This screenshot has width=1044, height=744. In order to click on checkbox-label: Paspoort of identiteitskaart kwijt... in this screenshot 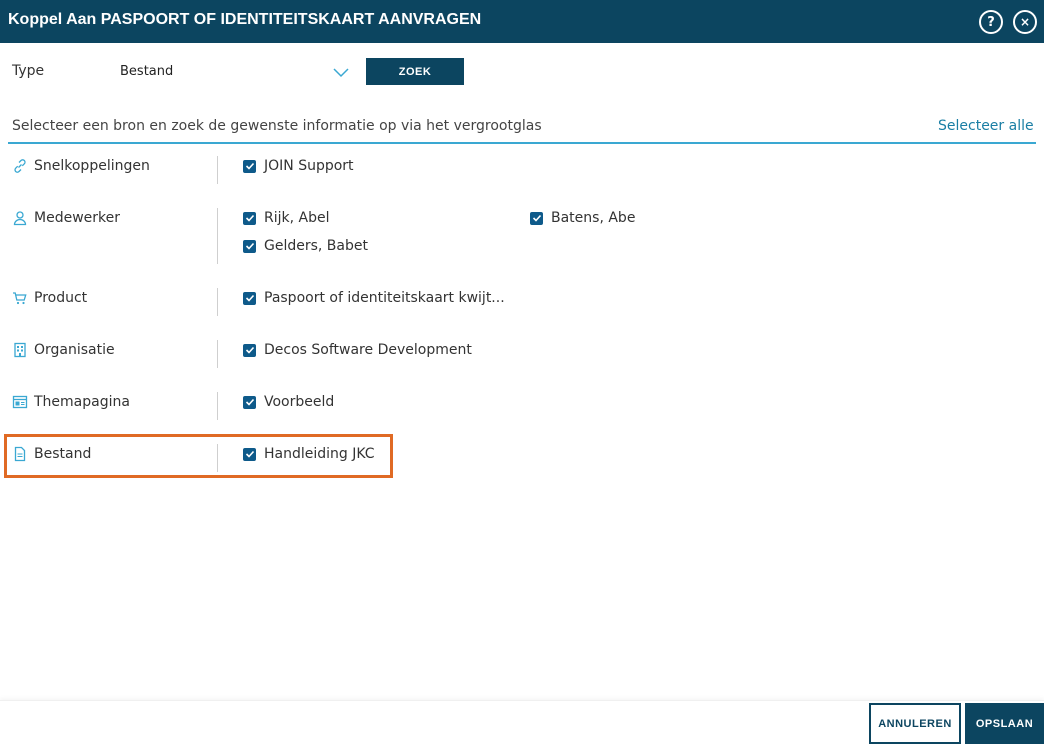, I will do `click(384, 298)`.